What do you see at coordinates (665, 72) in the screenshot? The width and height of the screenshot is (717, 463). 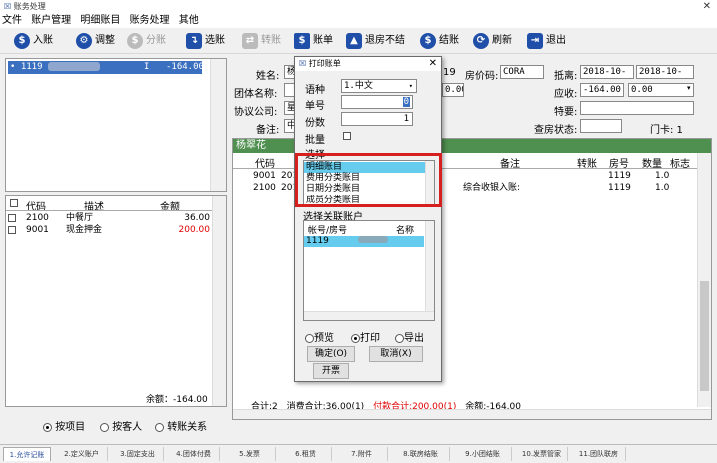 I see `depart-date-field: 2018-10-14` at bounding box center [665, 72].